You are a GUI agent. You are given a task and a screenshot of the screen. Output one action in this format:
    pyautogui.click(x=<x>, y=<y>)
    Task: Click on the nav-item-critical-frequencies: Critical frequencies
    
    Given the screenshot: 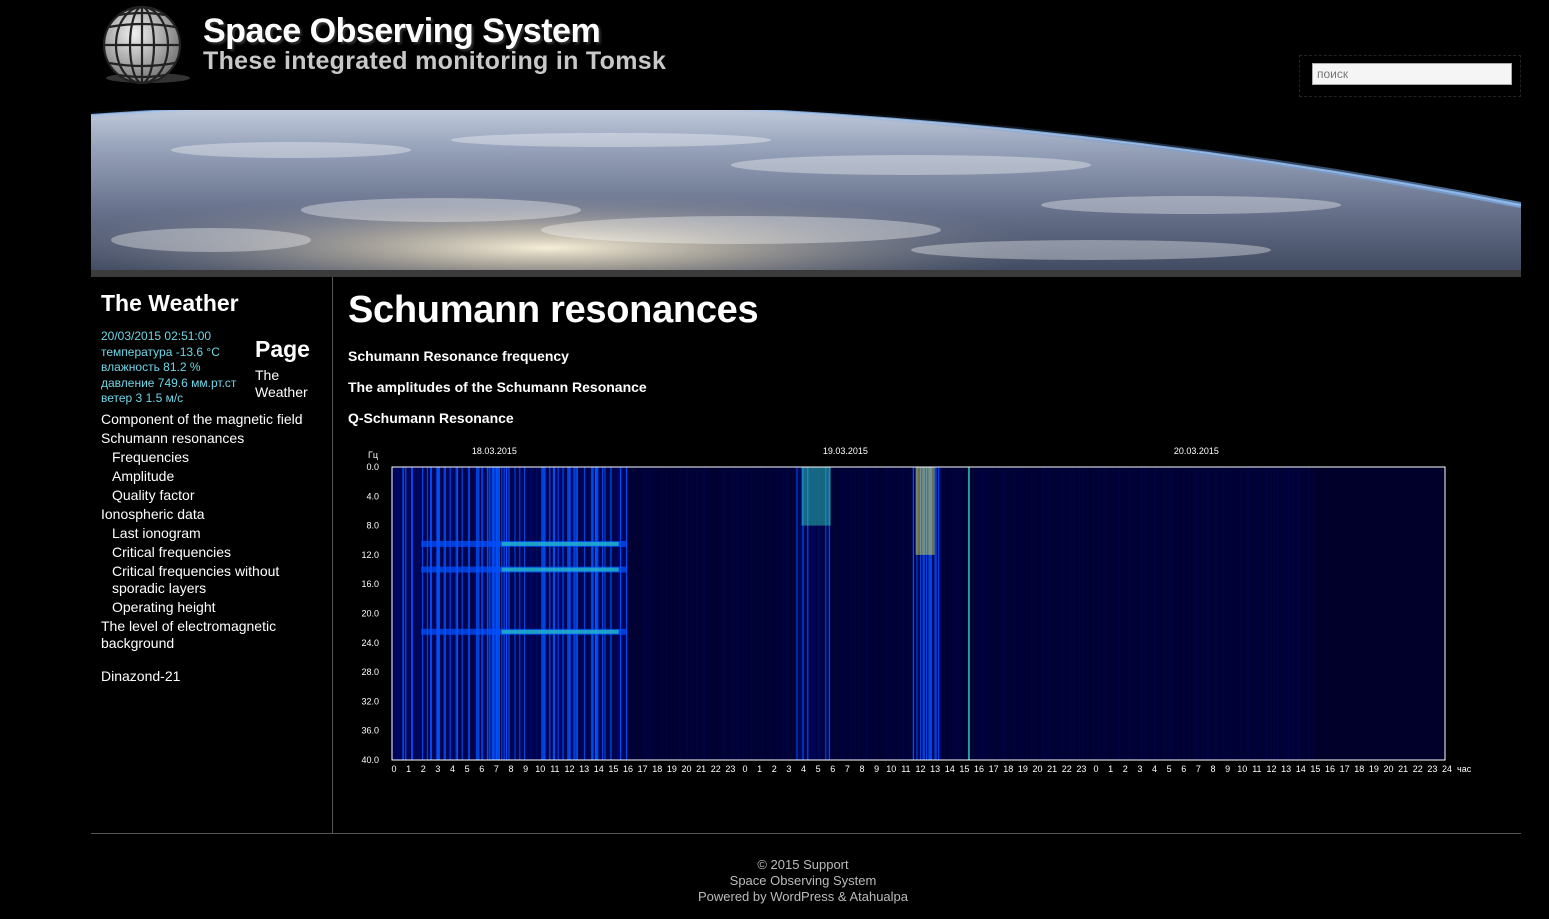 What is the action you would take?
    pyautogui.click(x=213, y=552)
    